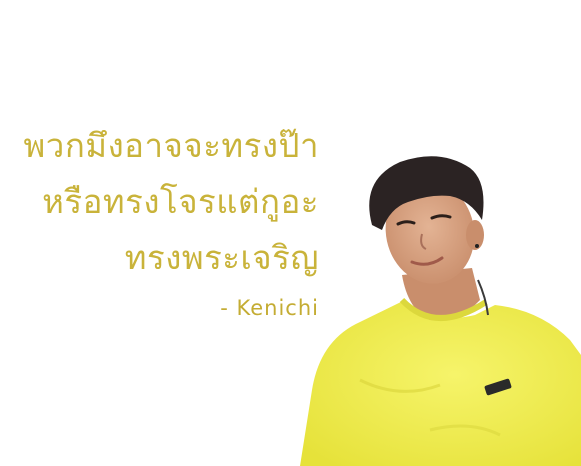 The width and height of the screenshot is (581, 466). I want to click on quote-line-3: ทรงพระเจริญ, so click(221, 257).